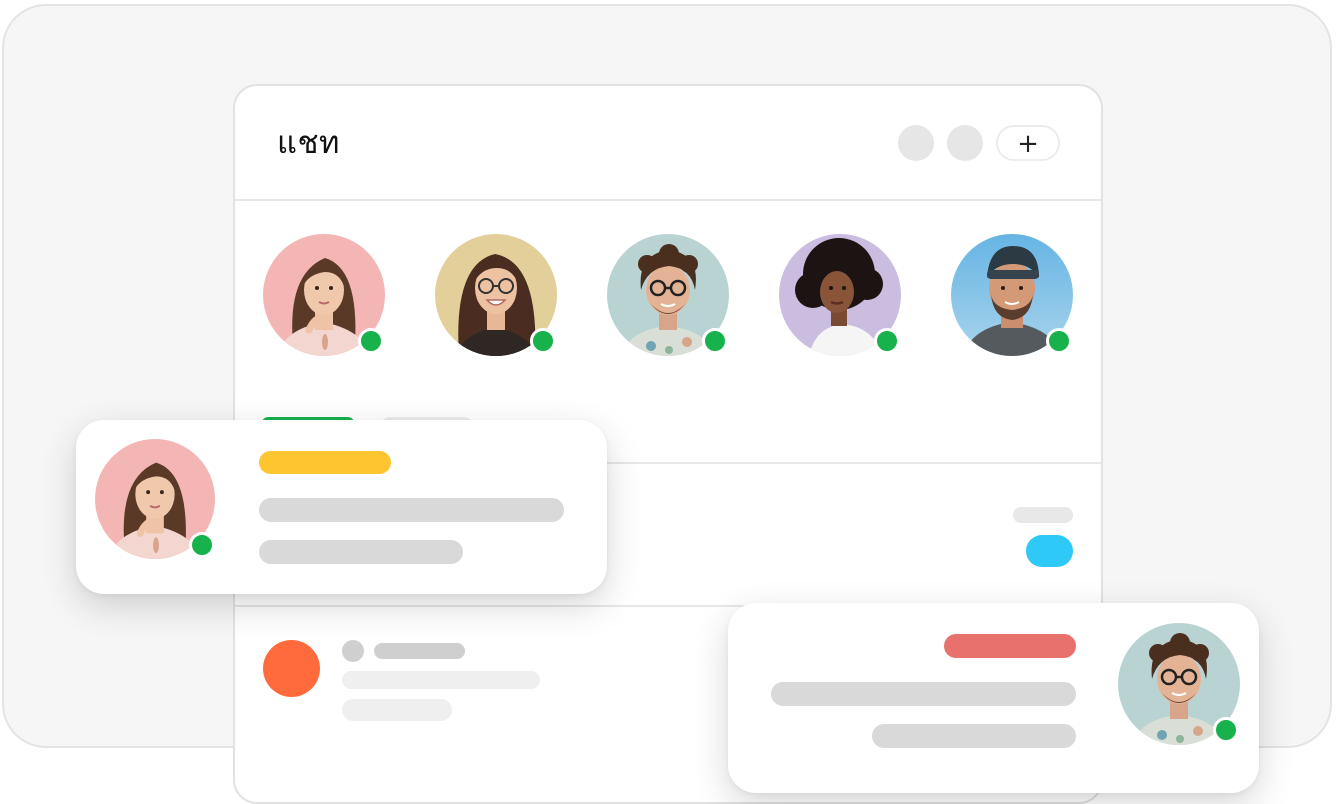 The image size is (1336, 804). Describe the element at coordinates (668, 200) in the screenshot. I see `header-divider` at that location.